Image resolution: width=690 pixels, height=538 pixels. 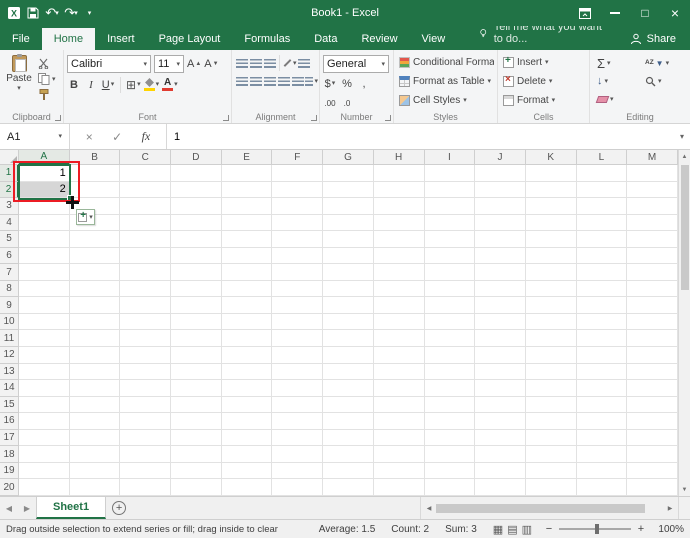 I want to click on cell-k9, so click(x=551, y=305).